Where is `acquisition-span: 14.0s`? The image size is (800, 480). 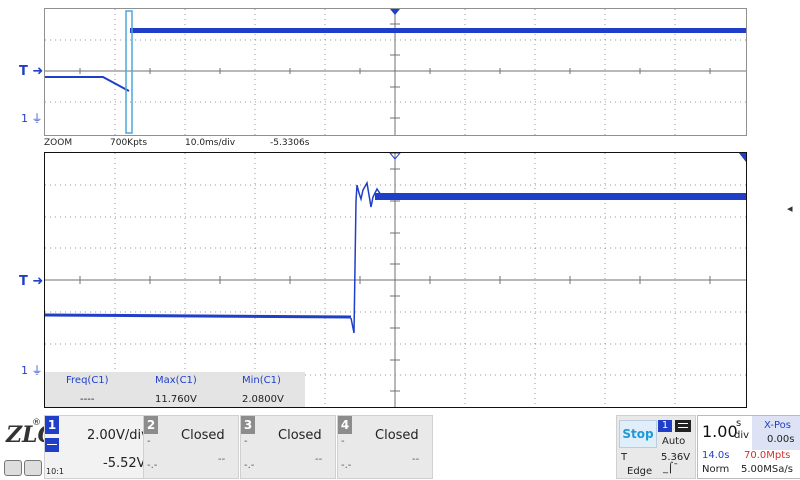 acquisition-span: 14.0s is located at coordinates (716, 455).